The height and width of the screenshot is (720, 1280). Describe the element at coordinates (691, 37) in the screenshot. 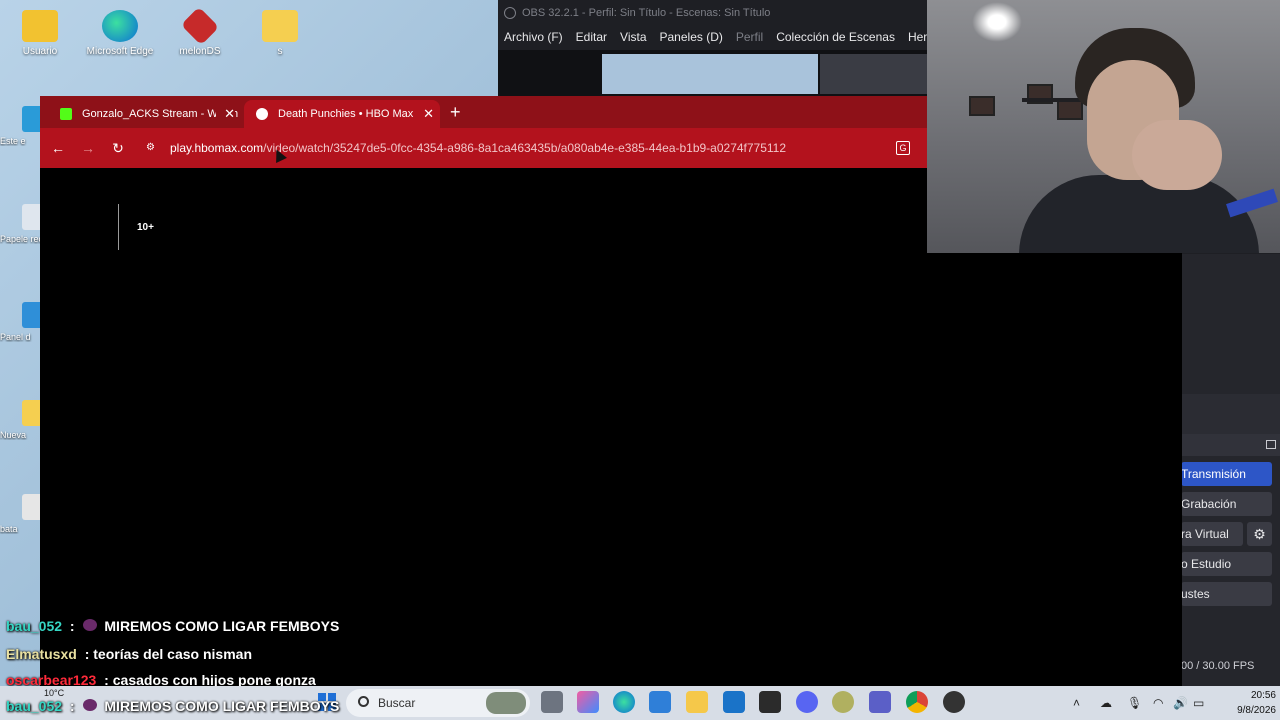

I see `menu-docks: Paneles (D)` at that location.